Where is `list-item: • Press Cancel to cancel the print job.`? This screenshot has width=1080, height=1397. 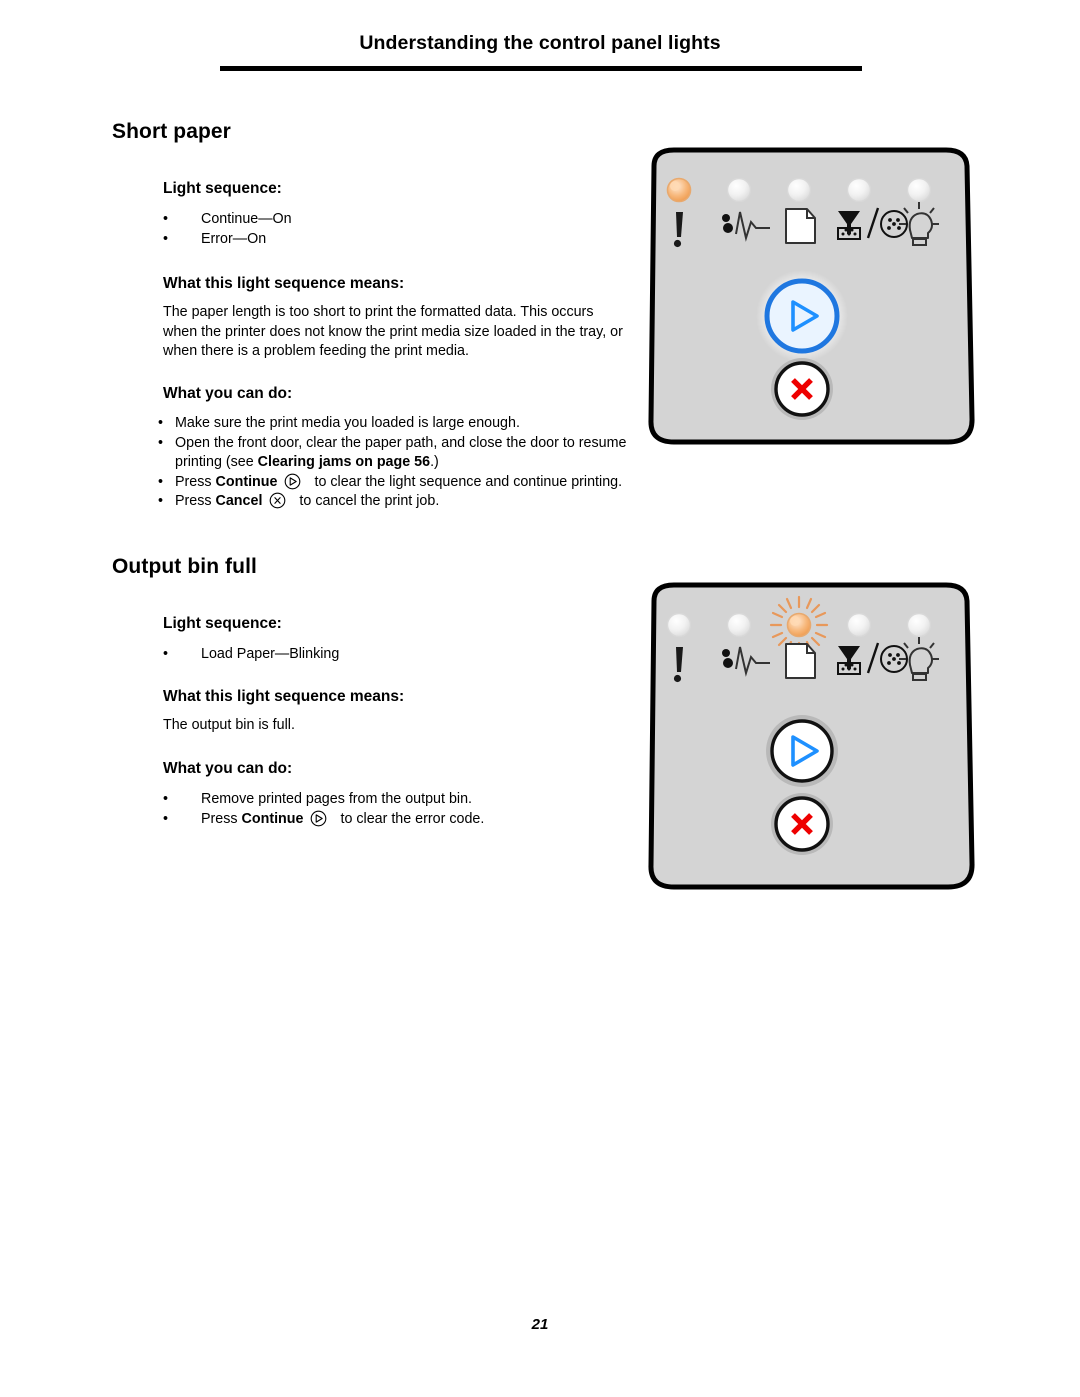 list-item: • Press Cancel to cancel the print job. is located at coordinates (403, 502).